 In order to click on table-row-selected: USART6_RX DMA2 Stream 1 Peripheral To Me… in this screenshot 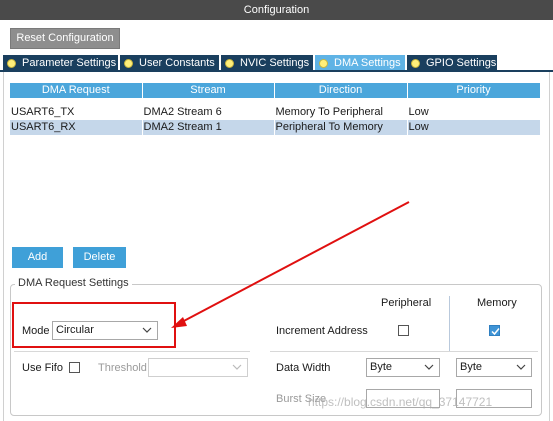, I will do `click(275, 127)`.